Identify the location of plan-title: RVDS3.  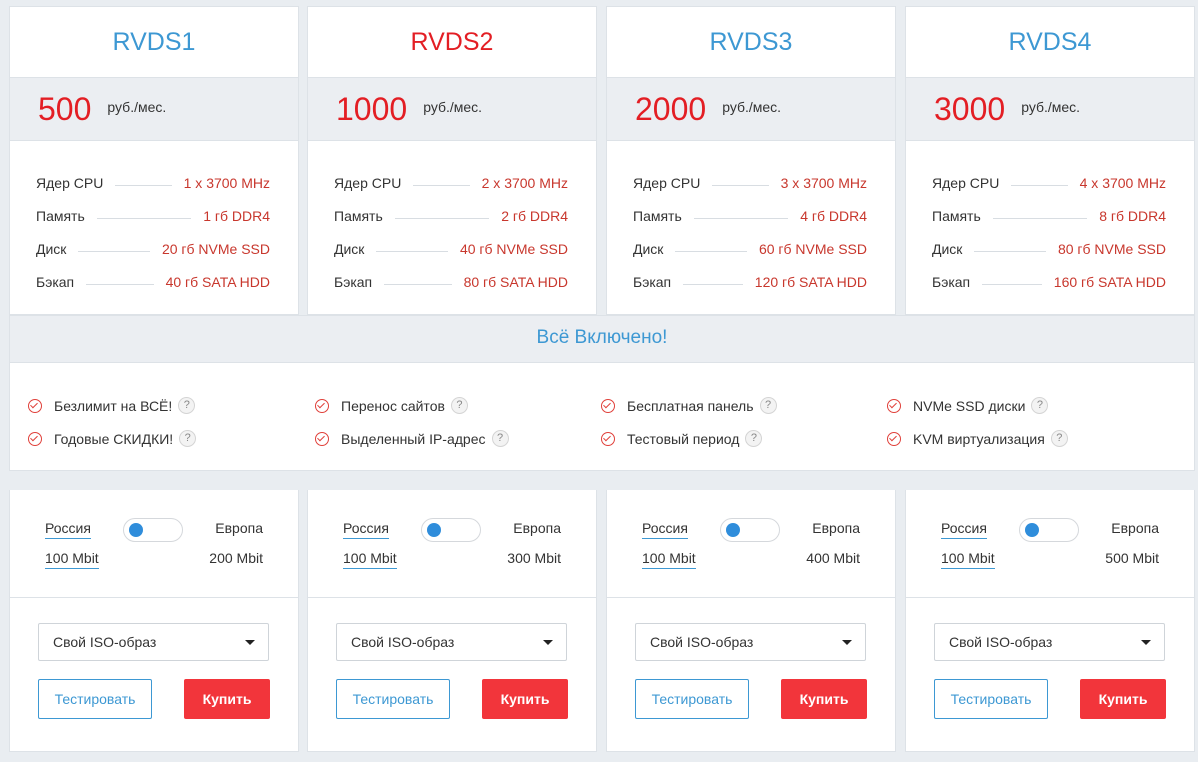
(751, 42).